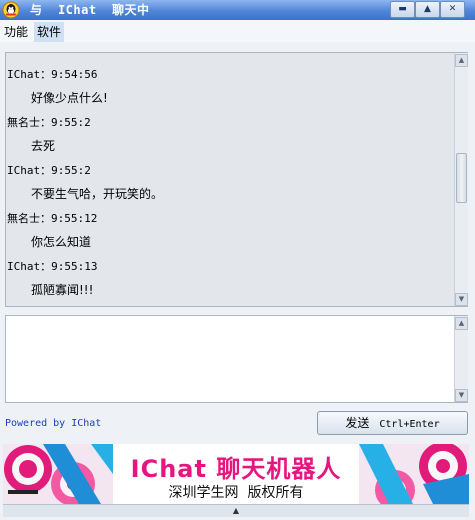 Image resolution: width=475 pixels, height=520 pixels. Describe the element at coordinates (69, 98) in the screenshot. I see `message-text: 好像少点什么!` at that location.